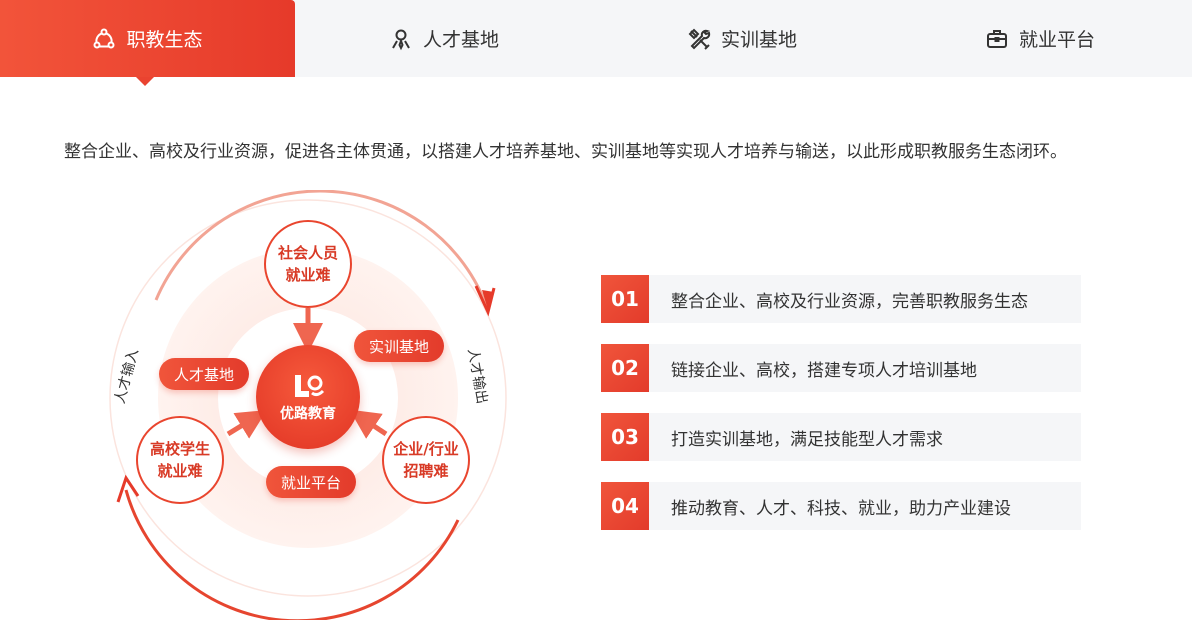 The width and height of the screenshot is (1192, 626). What do you see at coordinates (310, 386) in the screenshot?
I see `youlu-logo-icon` at bounding box center [310, 386].